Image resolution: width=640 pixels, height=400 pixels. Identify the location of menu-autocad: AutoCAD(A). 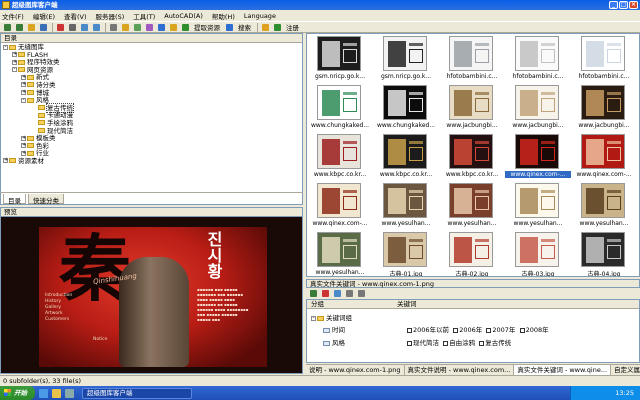
(183, 16).